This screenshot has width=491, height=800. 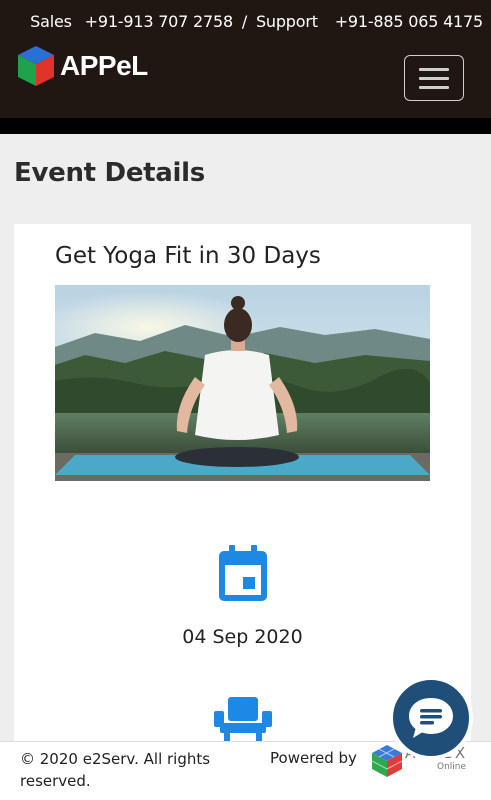 What do you see at coordinates (36, 66) in the screenshot?
I see `cube-logo-icon` at bounding box center [36, 66].